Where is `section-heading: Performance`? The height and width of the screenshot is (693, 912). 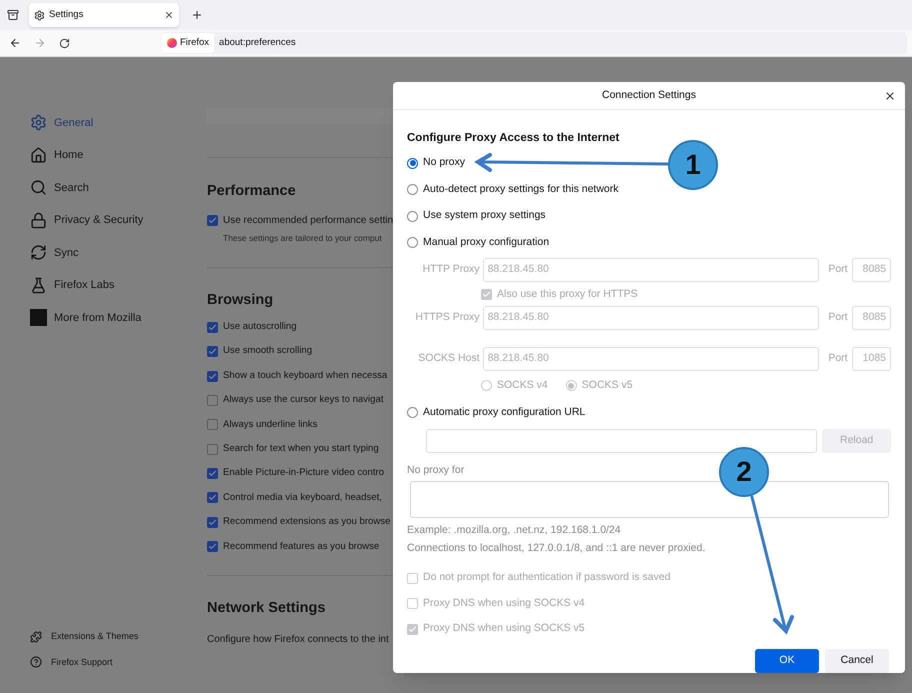 section-heading: Performance is located at coordinates (251, 191).